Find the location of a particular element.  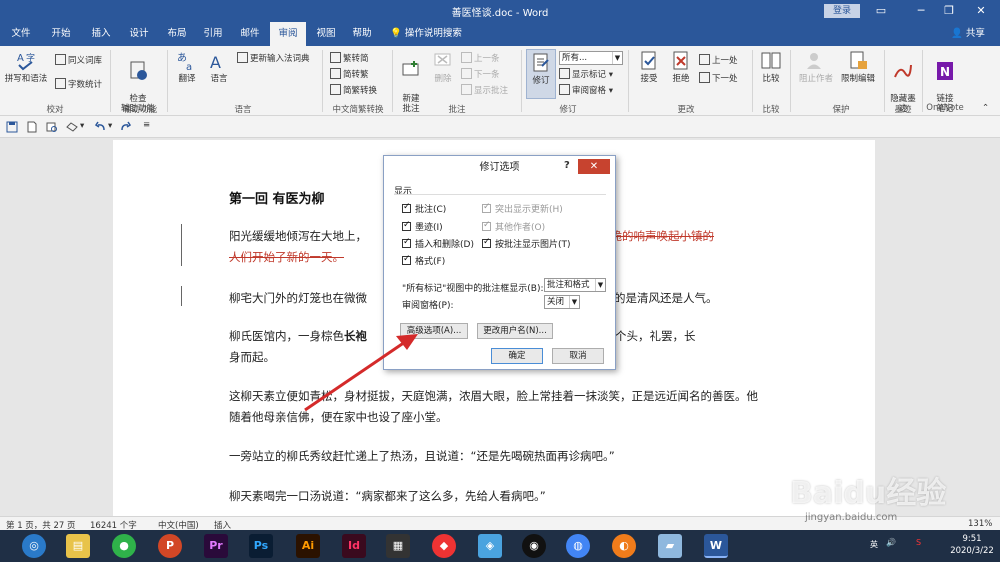

new-comment-button: 新建 批注 is located at coordinates (411, 82).